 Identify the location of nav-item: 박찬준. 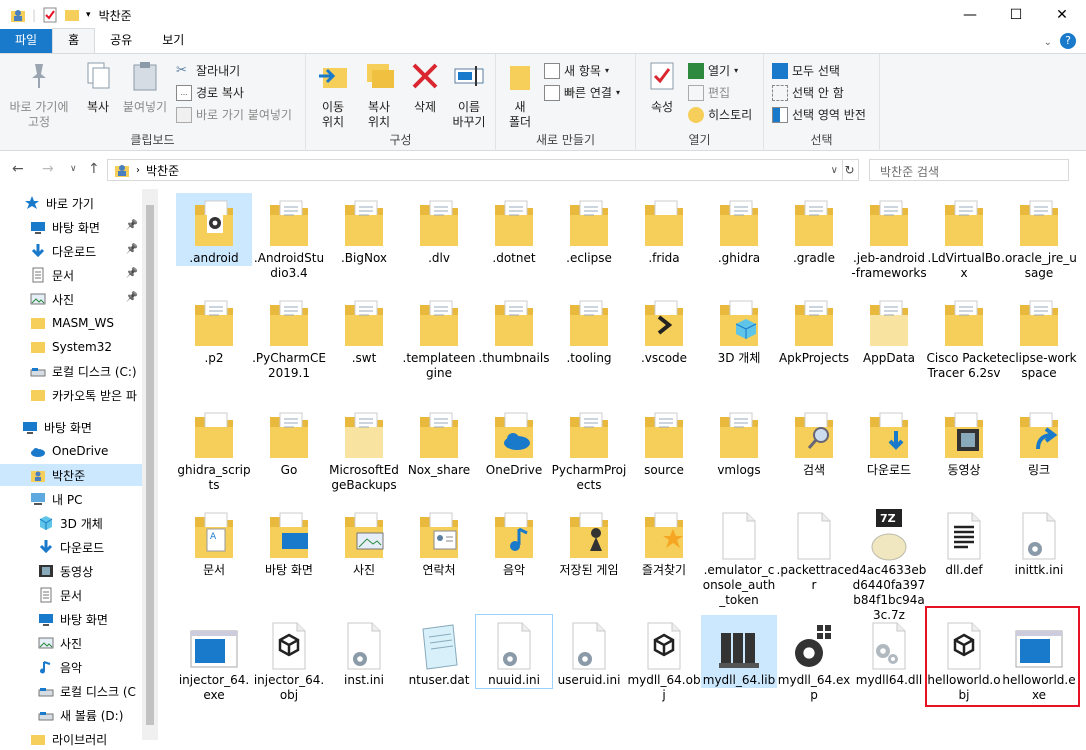
(71, 475).